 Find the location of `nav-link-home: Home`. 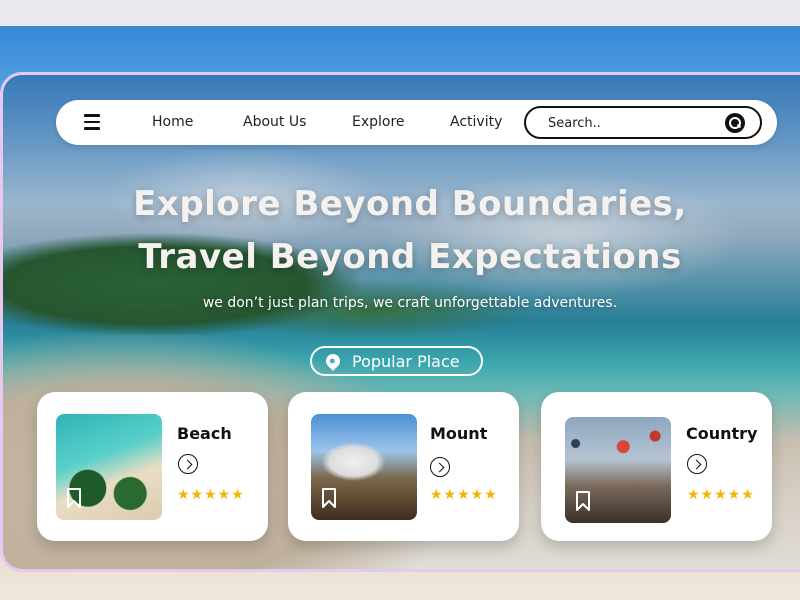

nav-link-home: Home is located at coordinates (172, 122).